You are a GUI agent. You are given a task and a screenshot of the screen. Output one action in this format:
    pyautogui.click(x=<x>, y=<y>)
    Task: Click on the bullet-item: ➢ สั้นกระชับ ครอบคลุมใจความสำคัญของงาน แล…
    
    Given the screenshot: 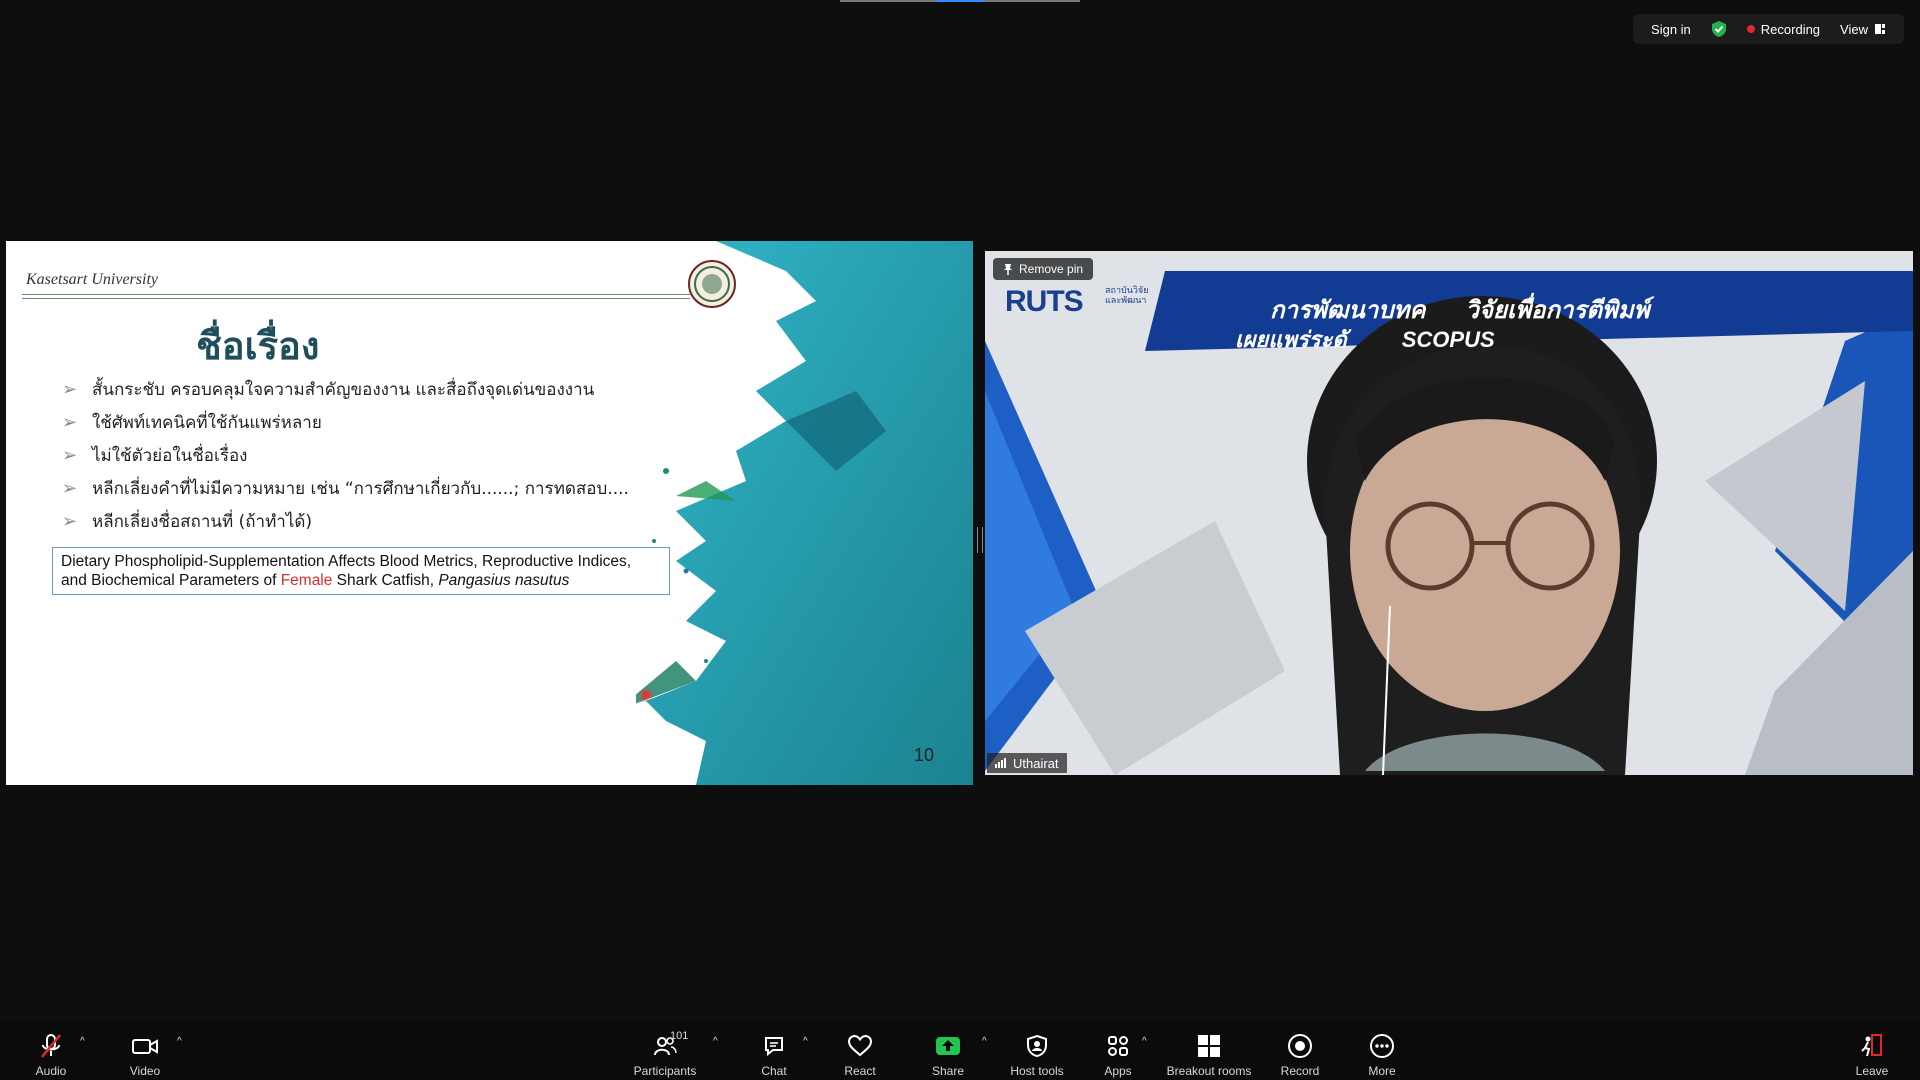 What is the action you would take?
    pyautogui.click(x=345, y=389)
    